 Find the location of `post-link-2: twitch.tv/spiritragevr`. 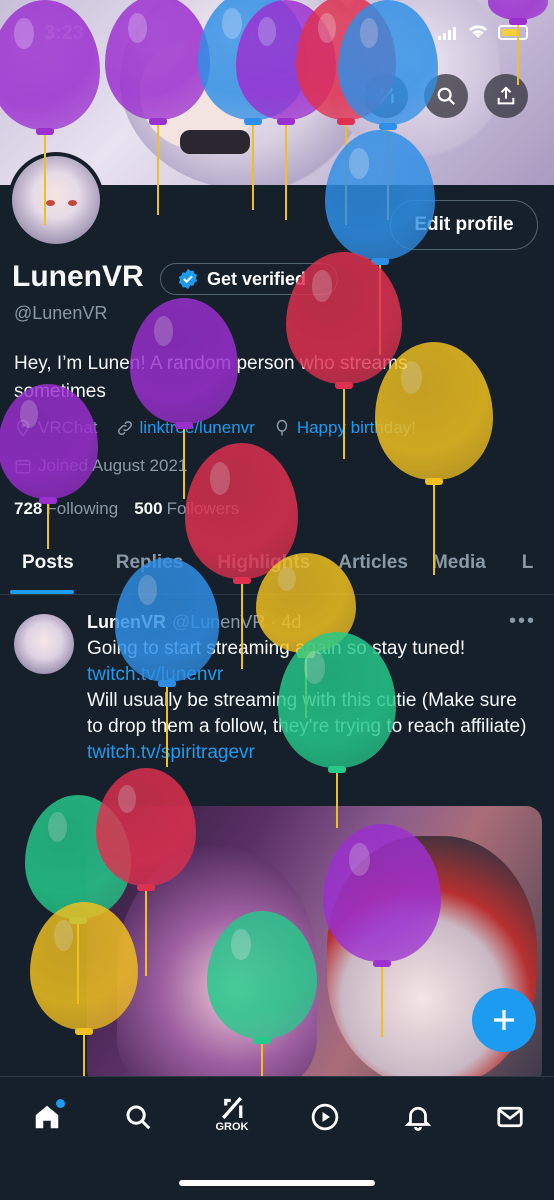

post-link-2: twitch.tv/spiritragevr is located at coordinates (312, 753).